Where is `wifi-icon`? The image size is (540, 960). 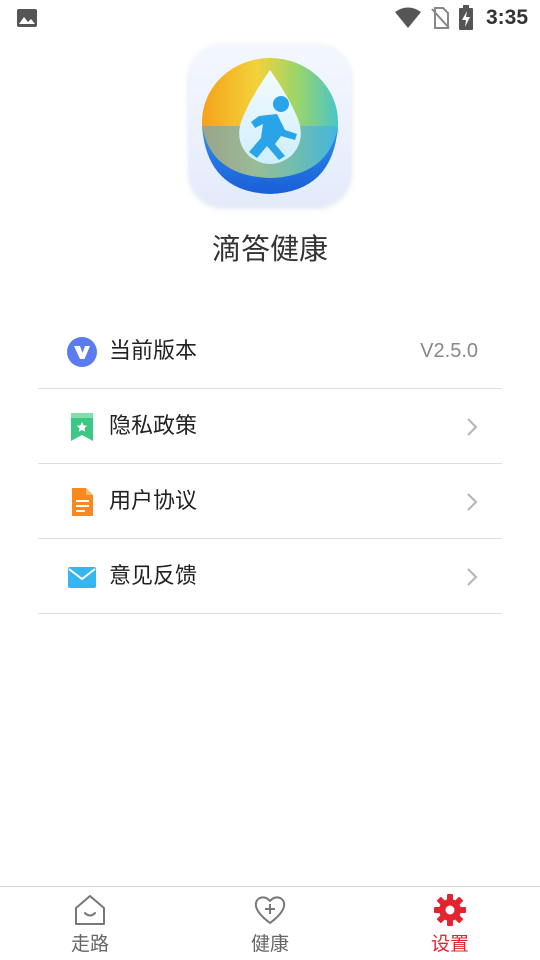 wifi-icon is located at coordinates (407, 17).